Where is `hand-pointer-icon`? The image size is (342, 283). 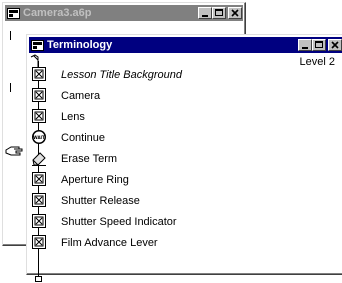 hand-pointer-icon is located at coordinates (14, 151).